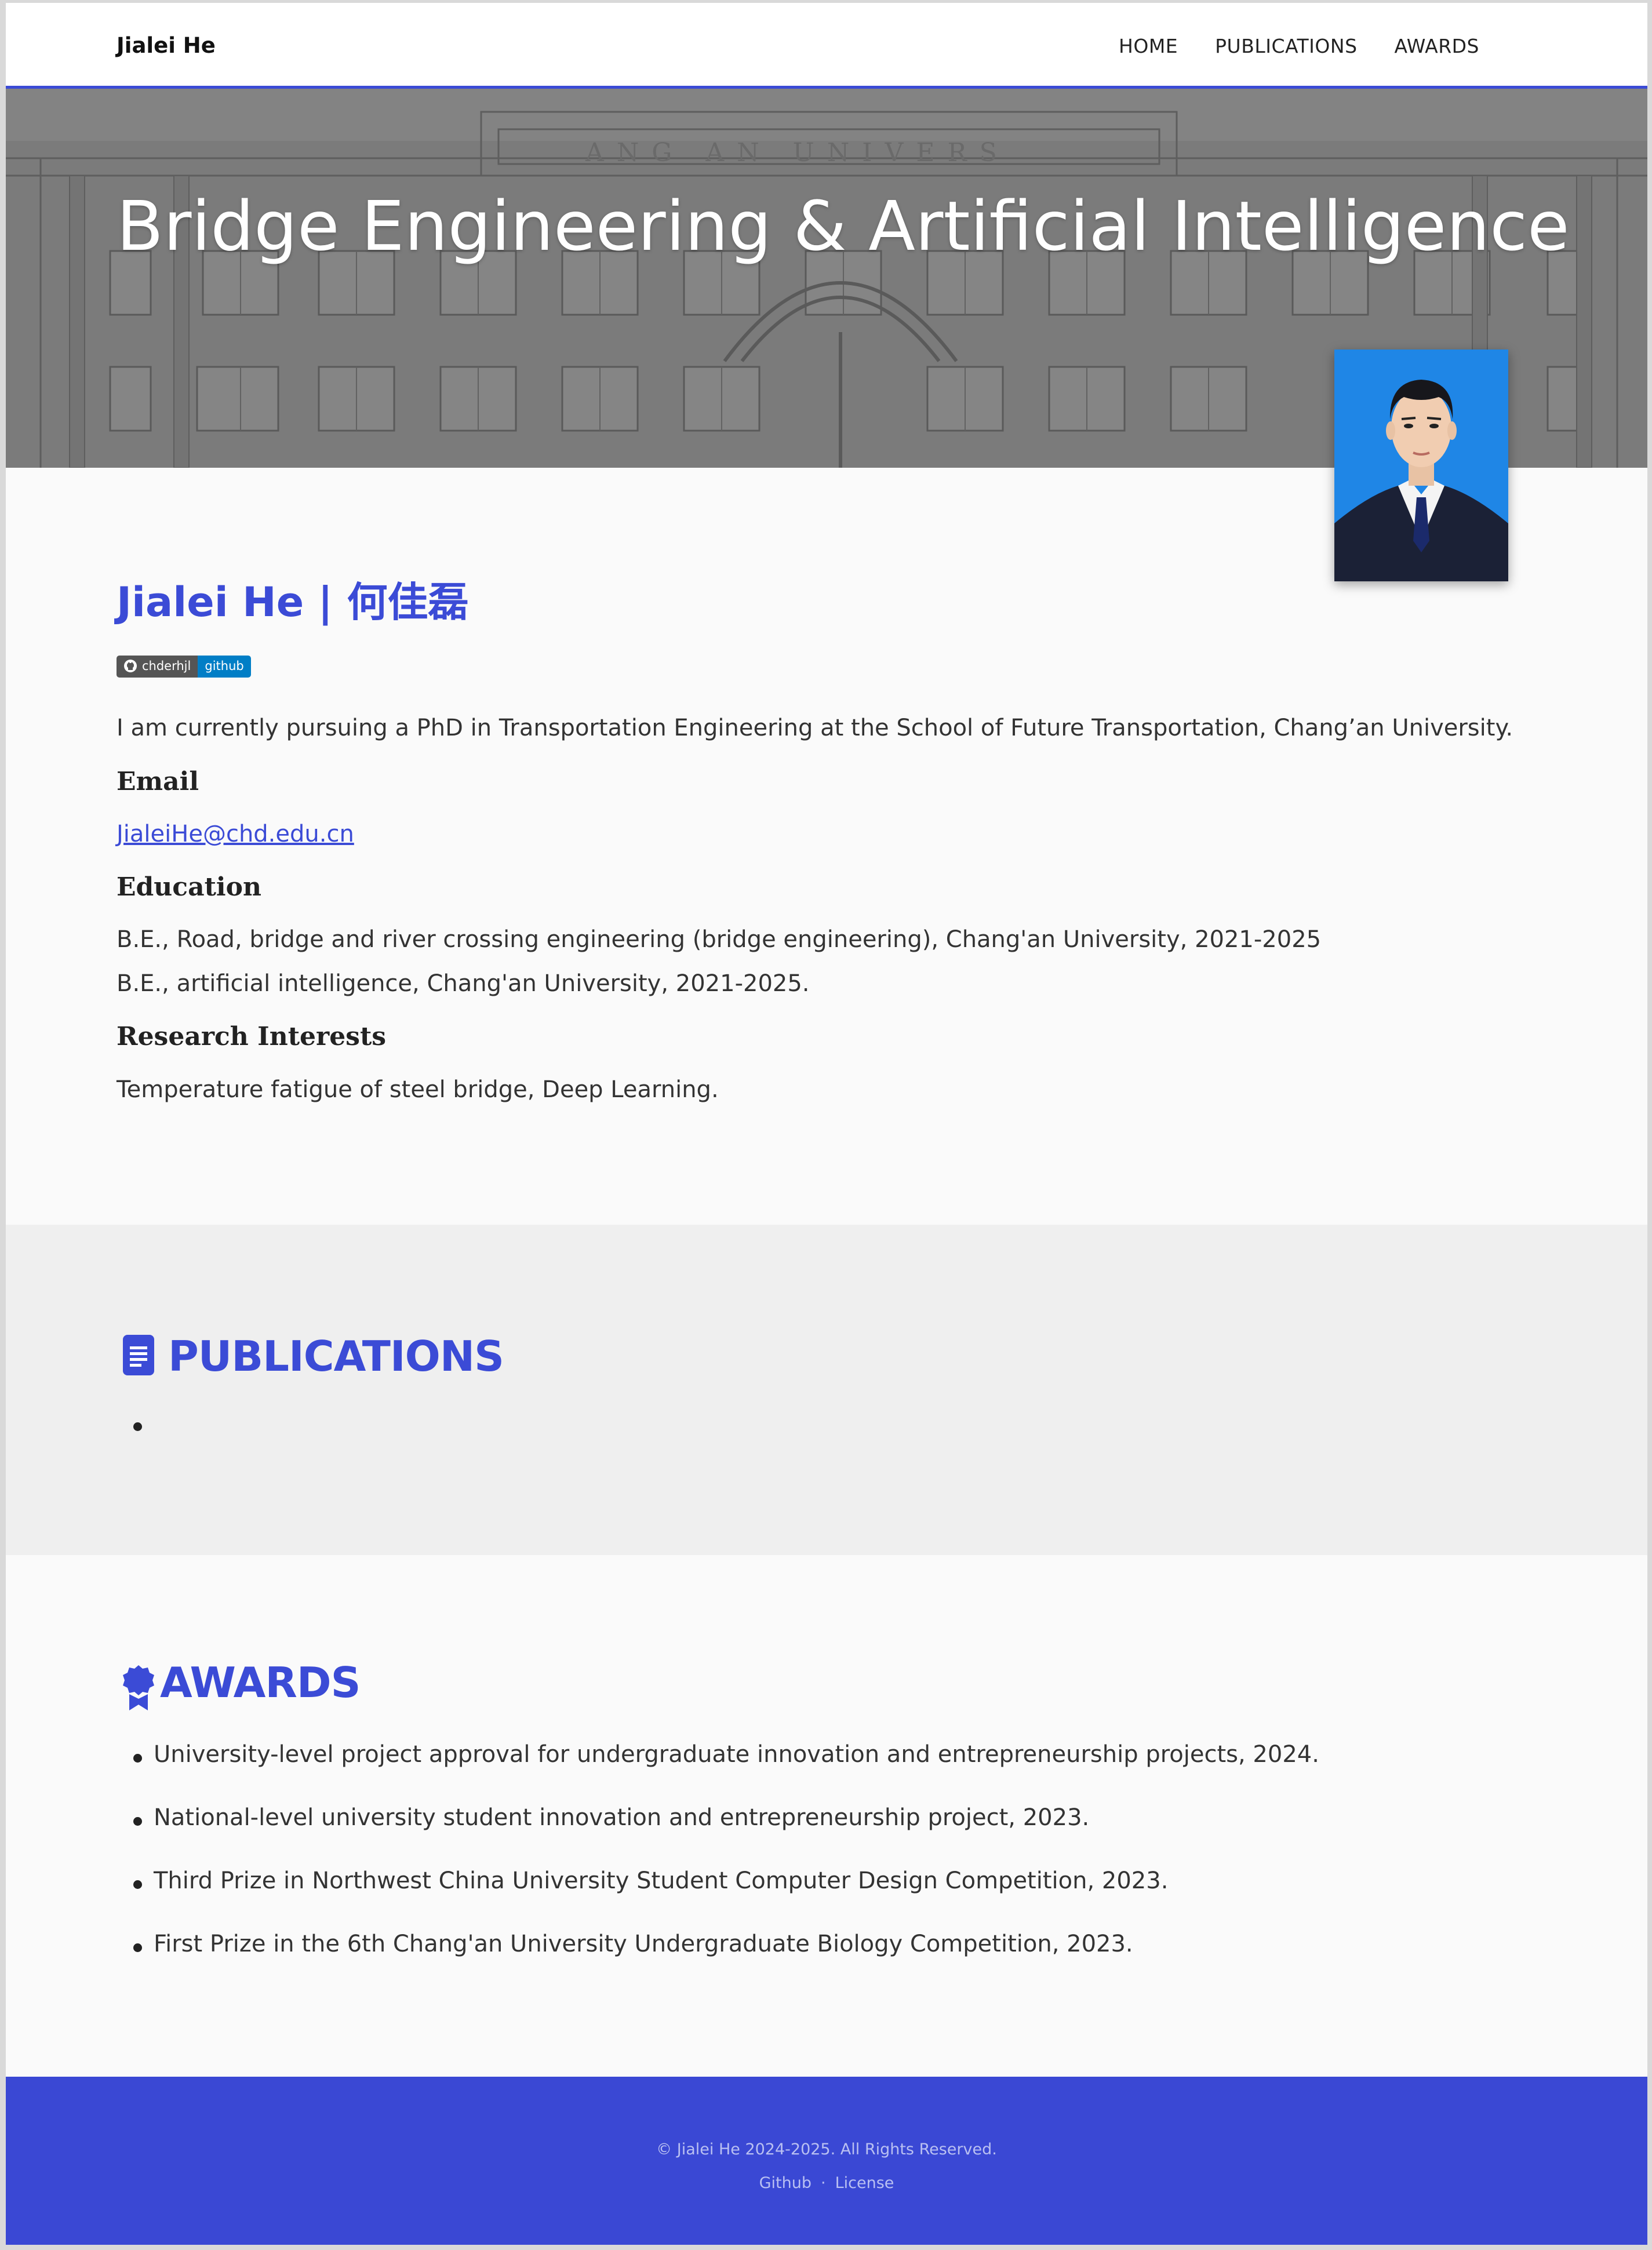  What do you see at coordinates (785, 2183) in the screenshot?
I see `footer-link-github: Github` at bounding box center [785, 2183].